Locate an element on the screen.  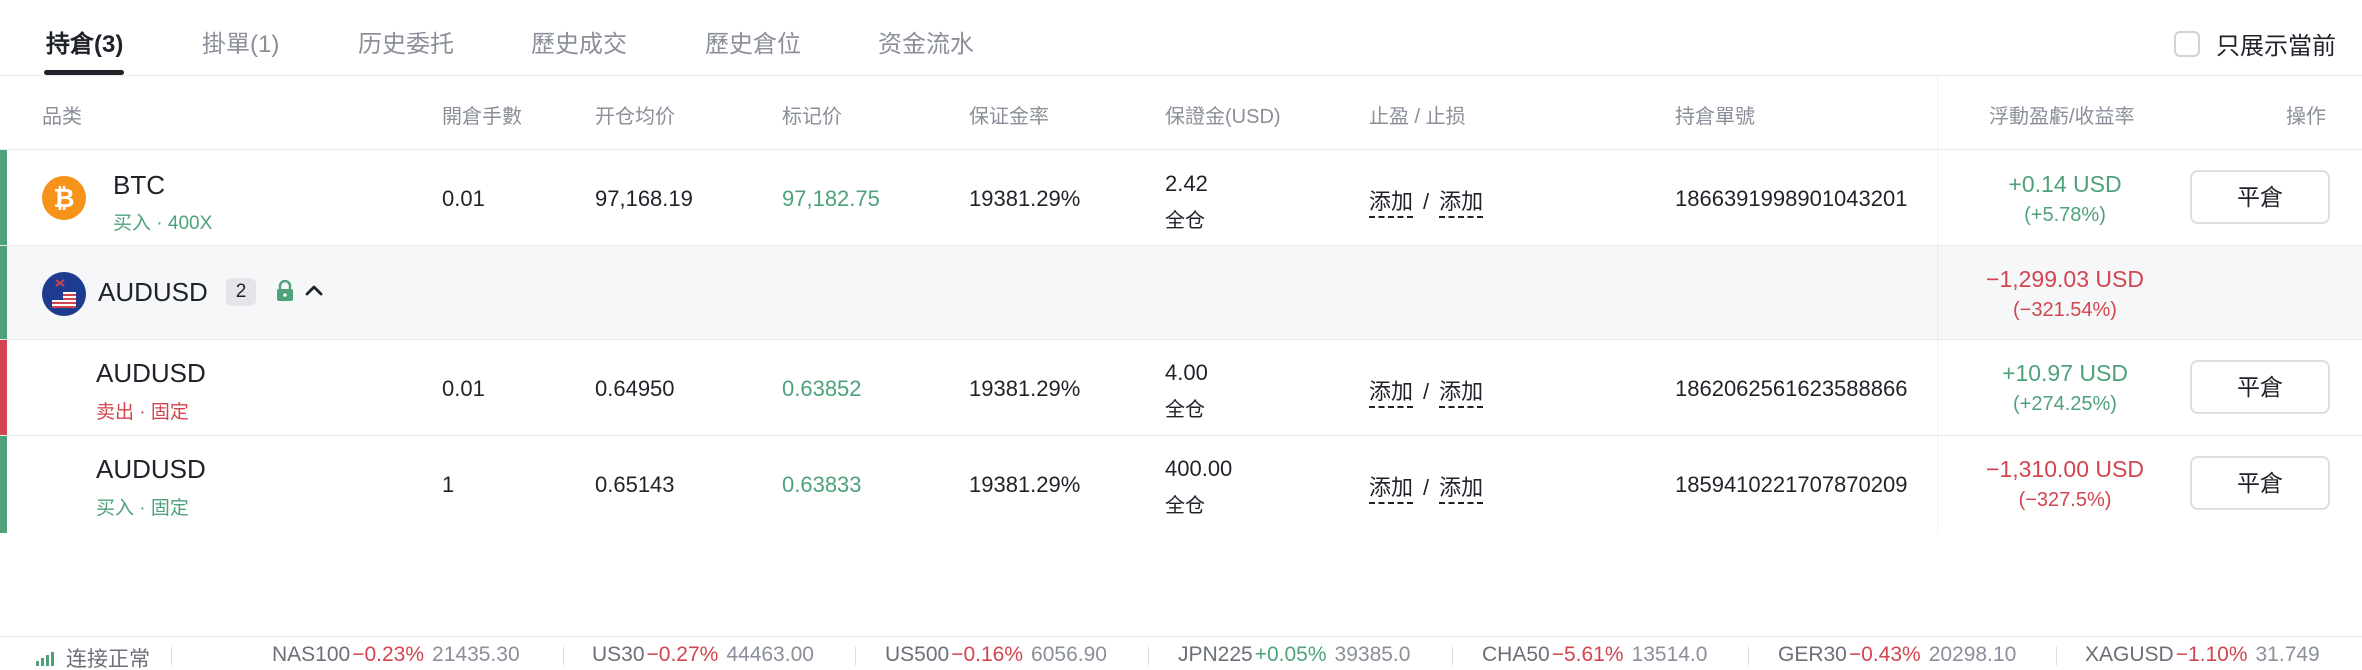
only-current-checkbox is located at coordinates (2187, 43).